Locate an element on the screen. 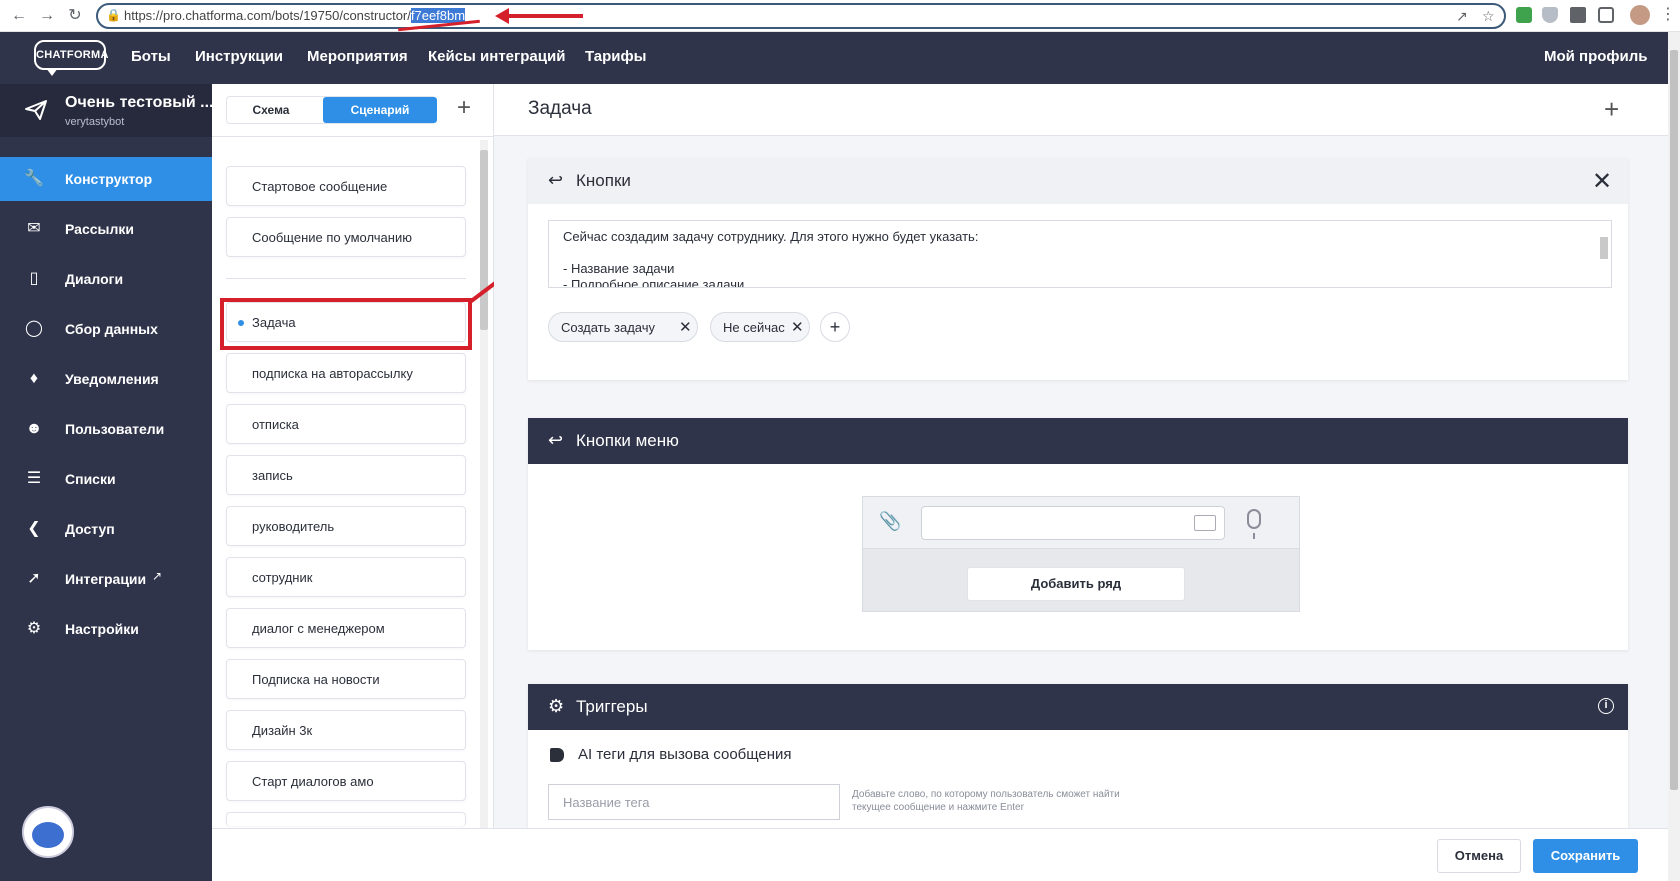  lock-icon: 🔒 is located at coordinates (113, 15).